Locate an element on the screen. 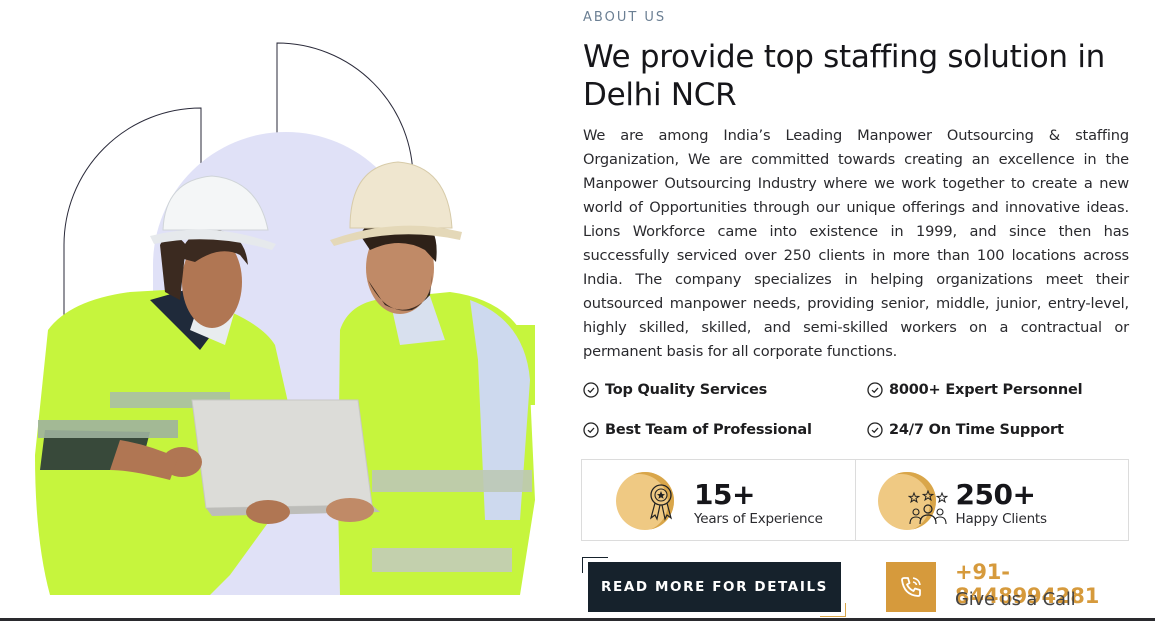 The height and width of the screenshot is (621, 1155). team-stars-icon is located at coordinates (927, 507).